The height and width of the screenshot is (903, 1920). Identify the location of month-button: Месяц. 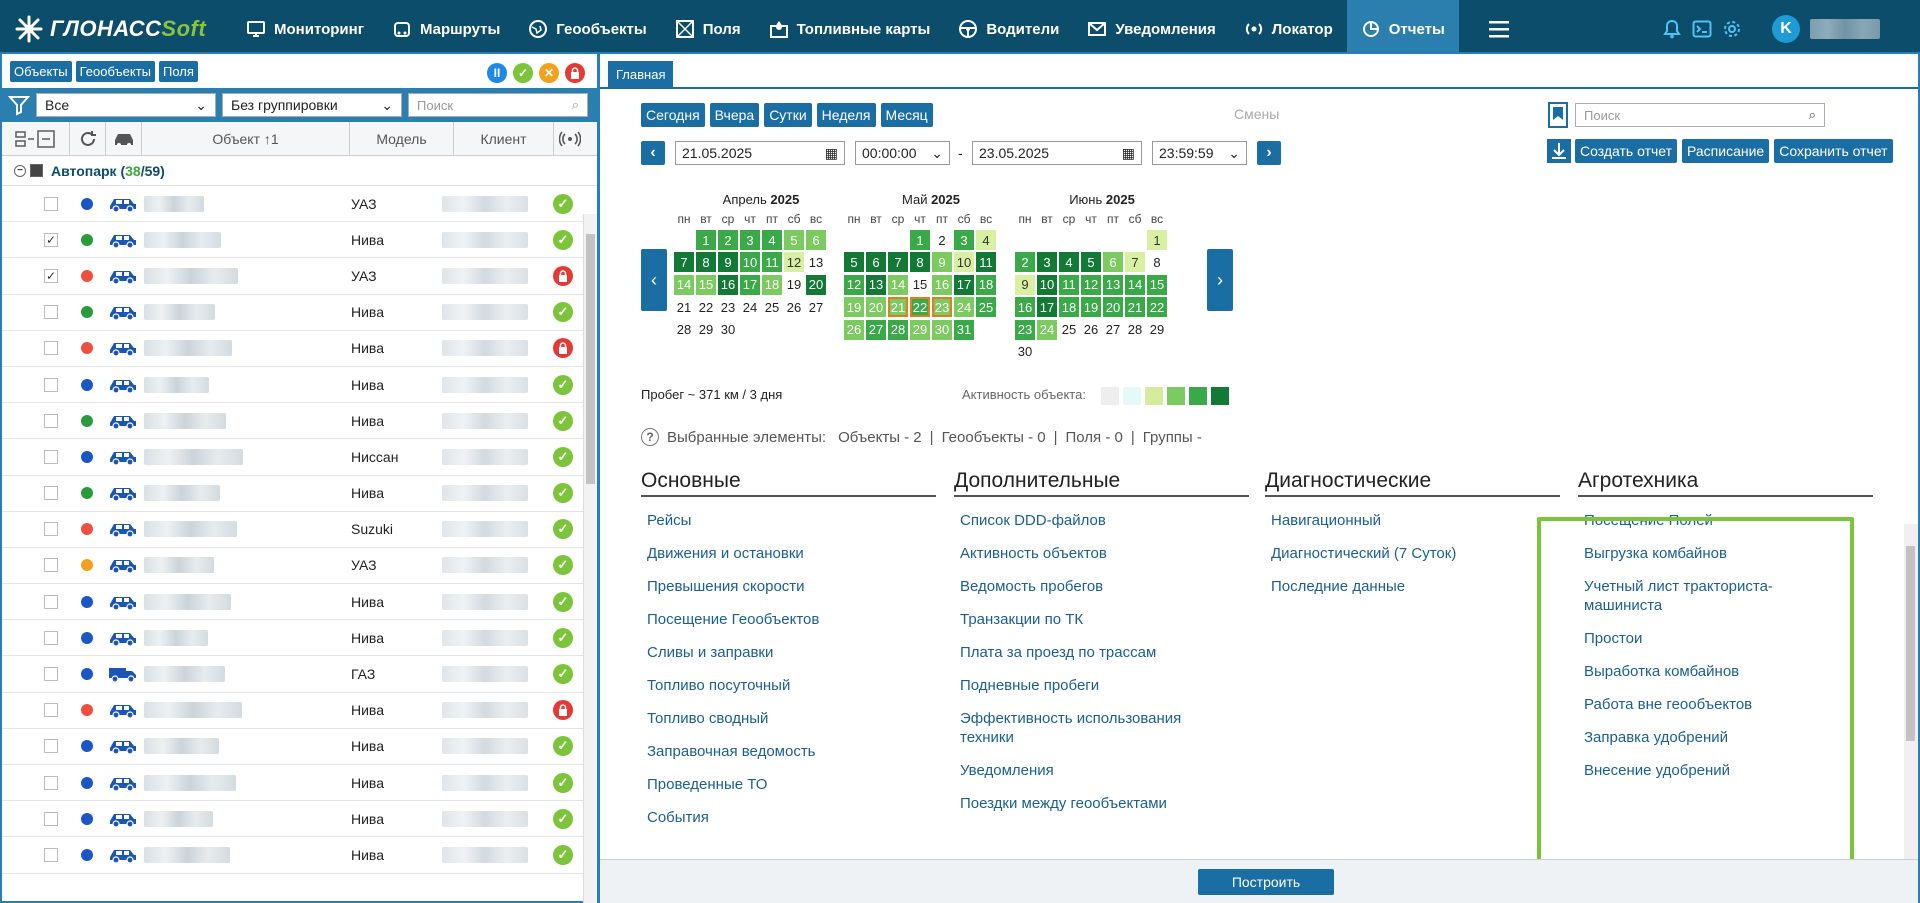
(906, 115).